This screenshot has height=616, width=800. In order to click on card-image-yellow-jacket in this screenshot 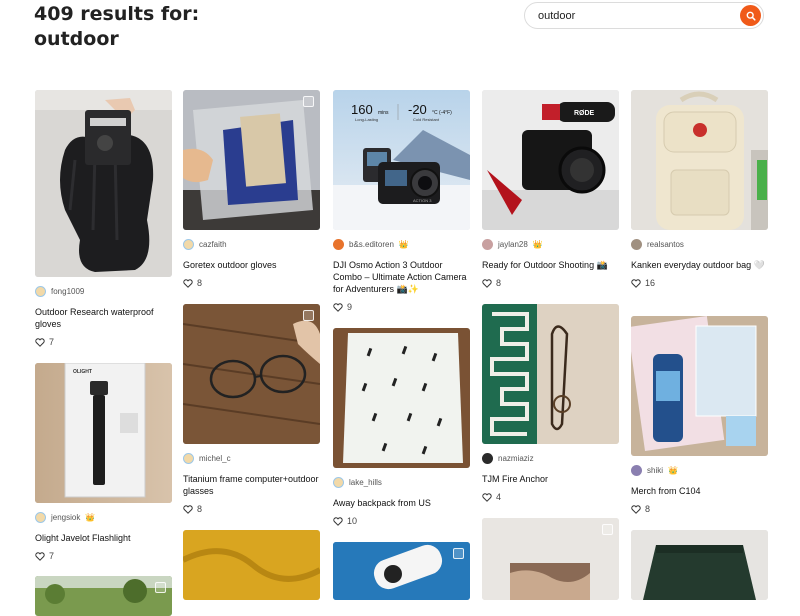, I will do `click(251, 565)`.